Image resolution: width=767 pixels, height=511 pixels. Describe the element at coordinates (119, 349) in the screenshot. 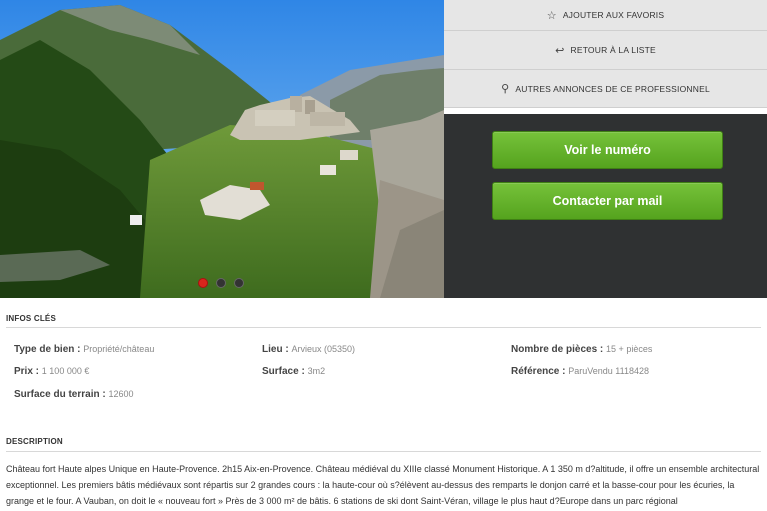

I see `info-value: Propriété/château` at that location.